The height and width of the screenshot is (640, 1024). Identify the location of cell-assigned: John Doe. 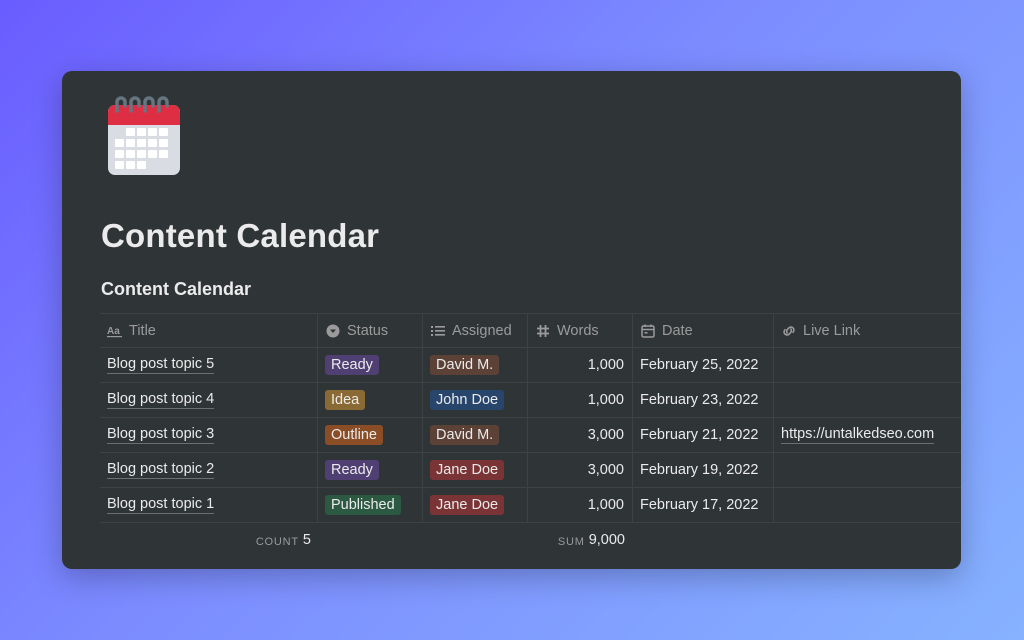
(475, 400).